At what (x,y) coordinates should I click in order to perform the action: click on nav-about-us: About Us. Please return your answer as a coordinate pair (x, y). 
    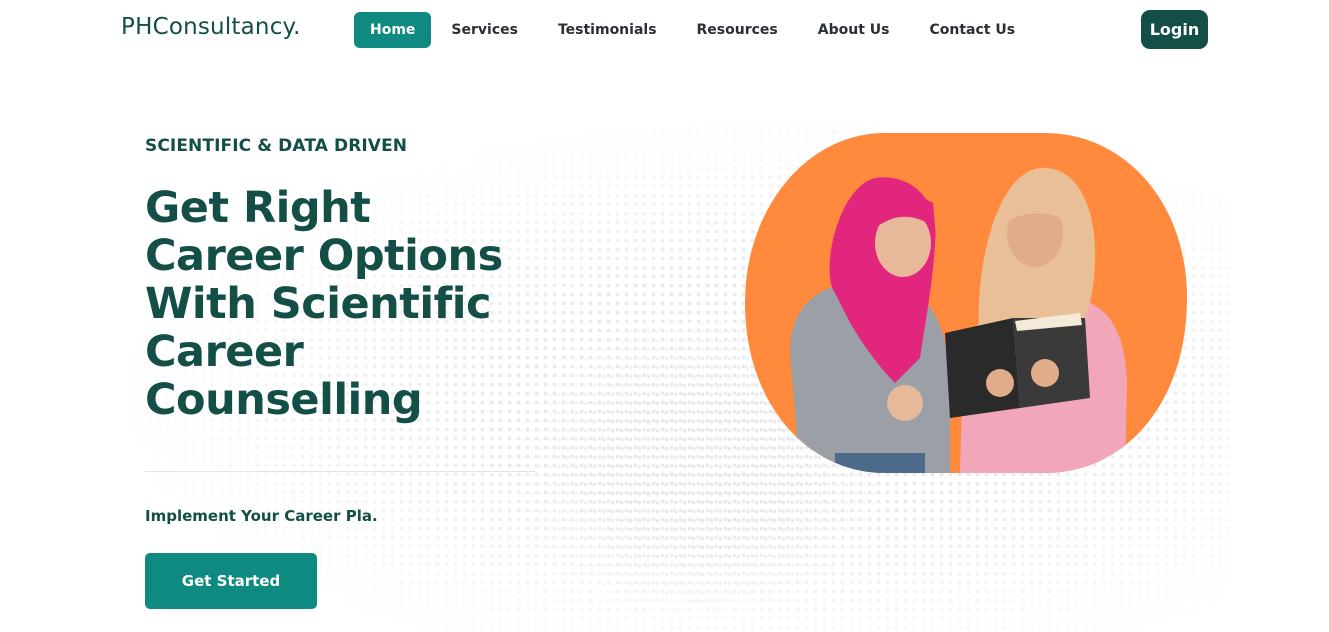
    Looking at the image, I should click on (854, 30).